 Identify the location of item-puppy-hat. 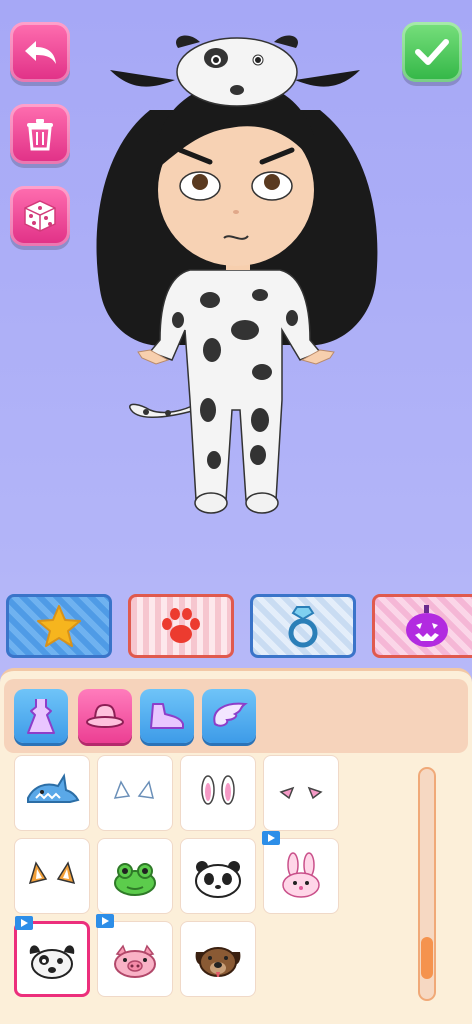
(218, 959).